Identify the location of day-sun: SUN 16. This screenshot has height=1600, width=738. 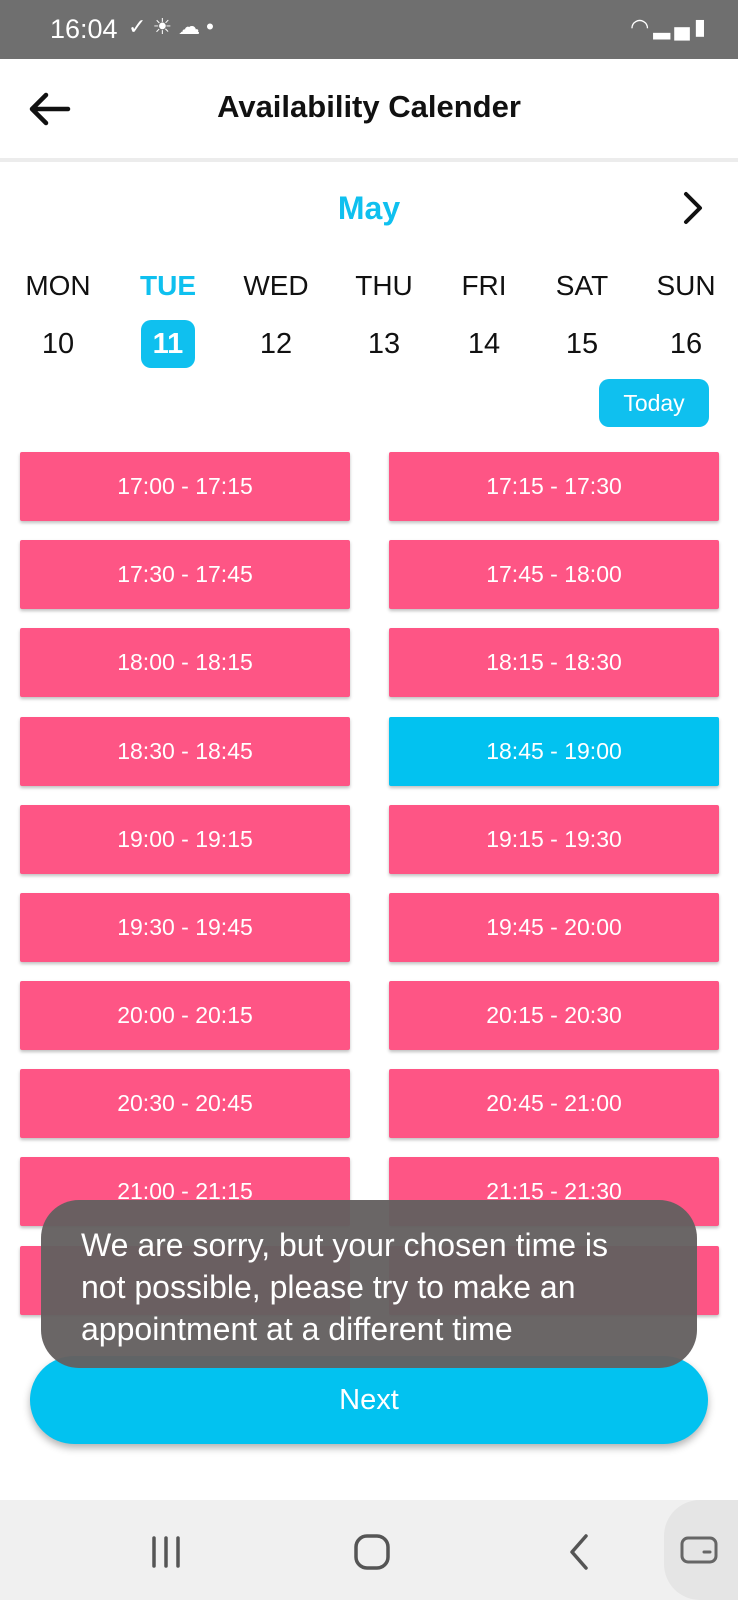
(686, 318).